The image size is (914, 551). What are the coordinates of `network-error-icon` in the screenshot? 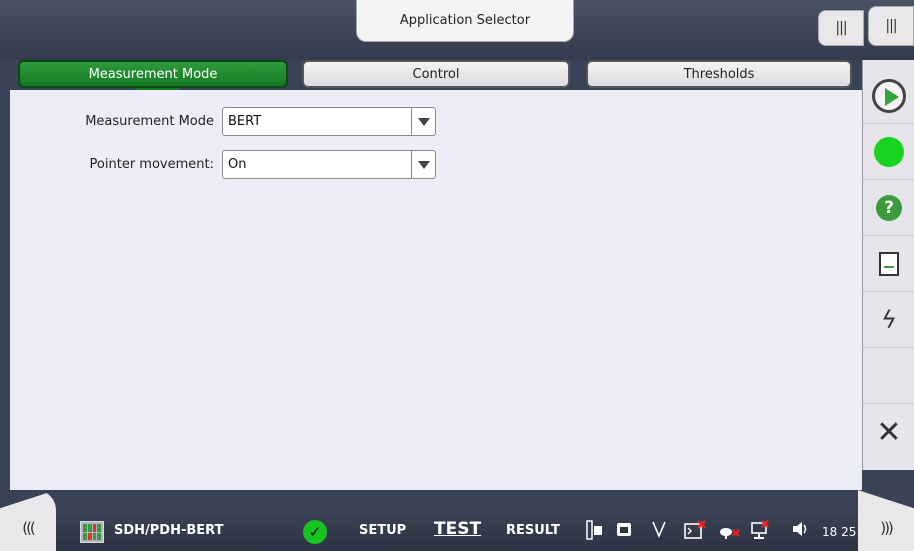 It's located at (760, 529).